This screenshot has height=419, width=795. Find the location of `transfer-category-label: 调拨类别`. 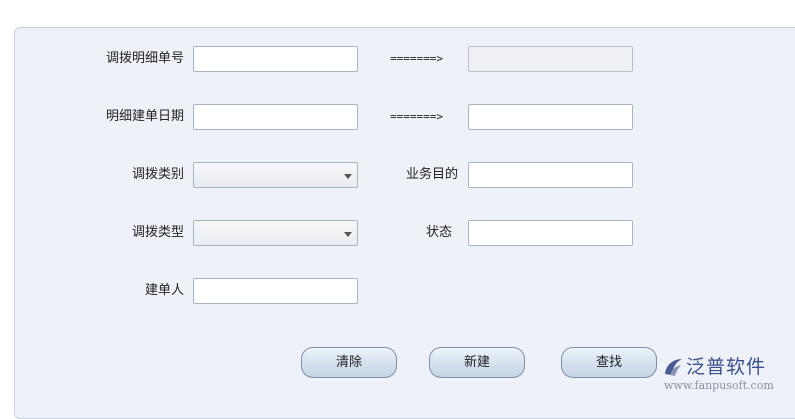

transfer-category-label: 调拨类别 is located at coordinates (157, 174).